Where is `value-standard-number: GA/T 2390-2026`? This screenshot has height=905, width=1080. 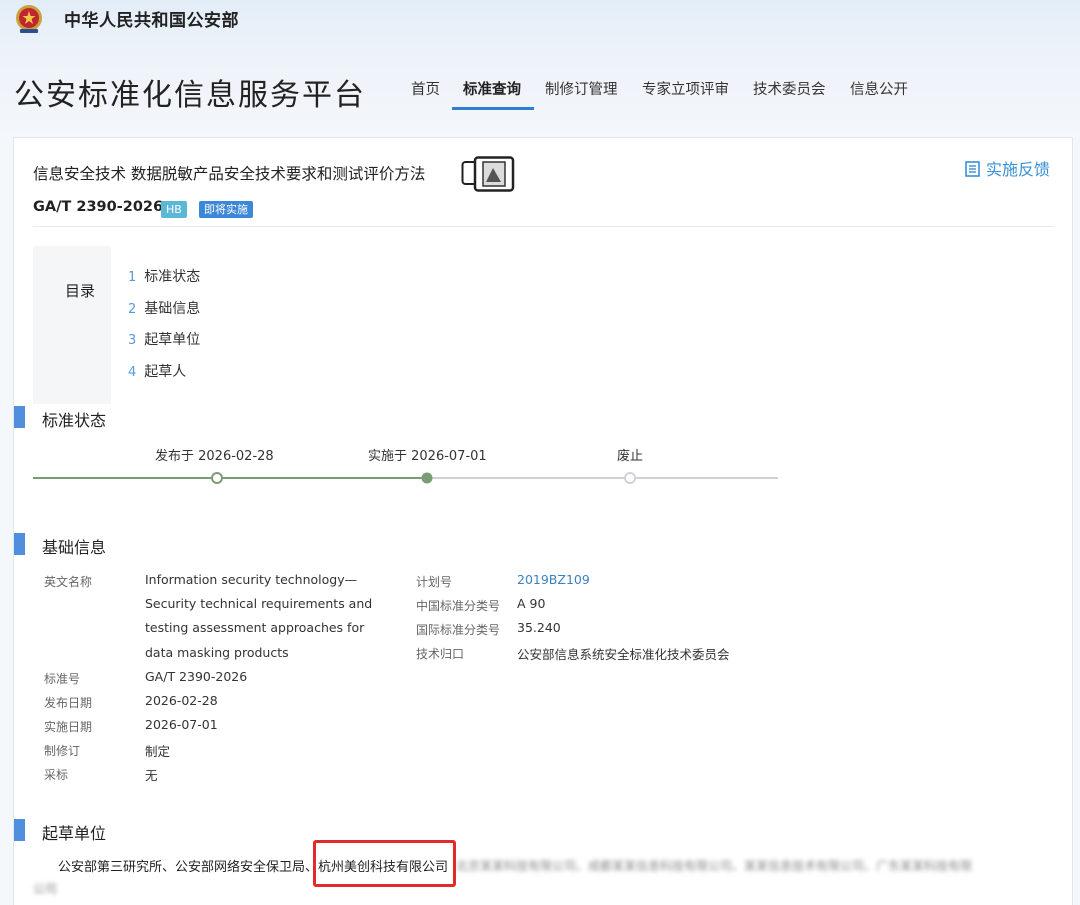
value-standard-number: GA/T 2390-2026 is located at coordinates (196, 676).